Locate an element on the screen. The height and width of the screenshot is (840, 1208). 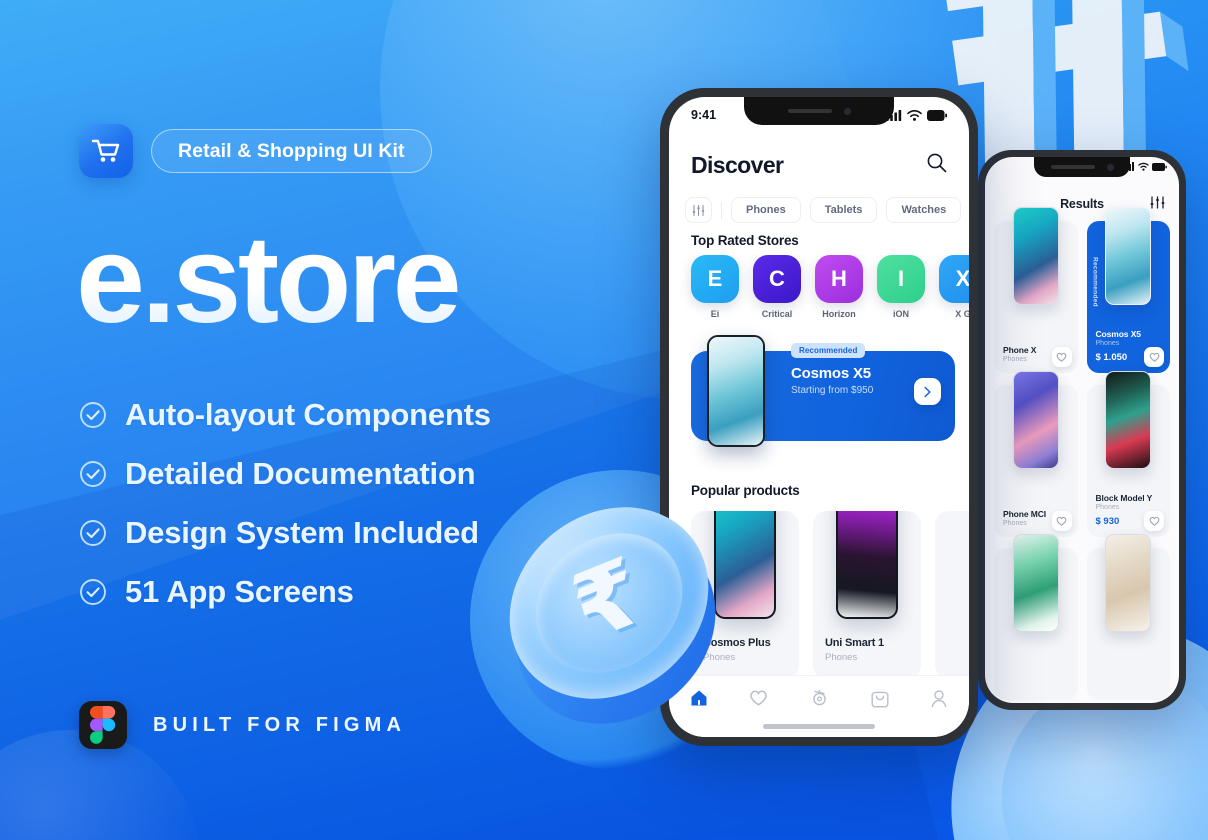
tab-compare is located at coordinates (819, 701).